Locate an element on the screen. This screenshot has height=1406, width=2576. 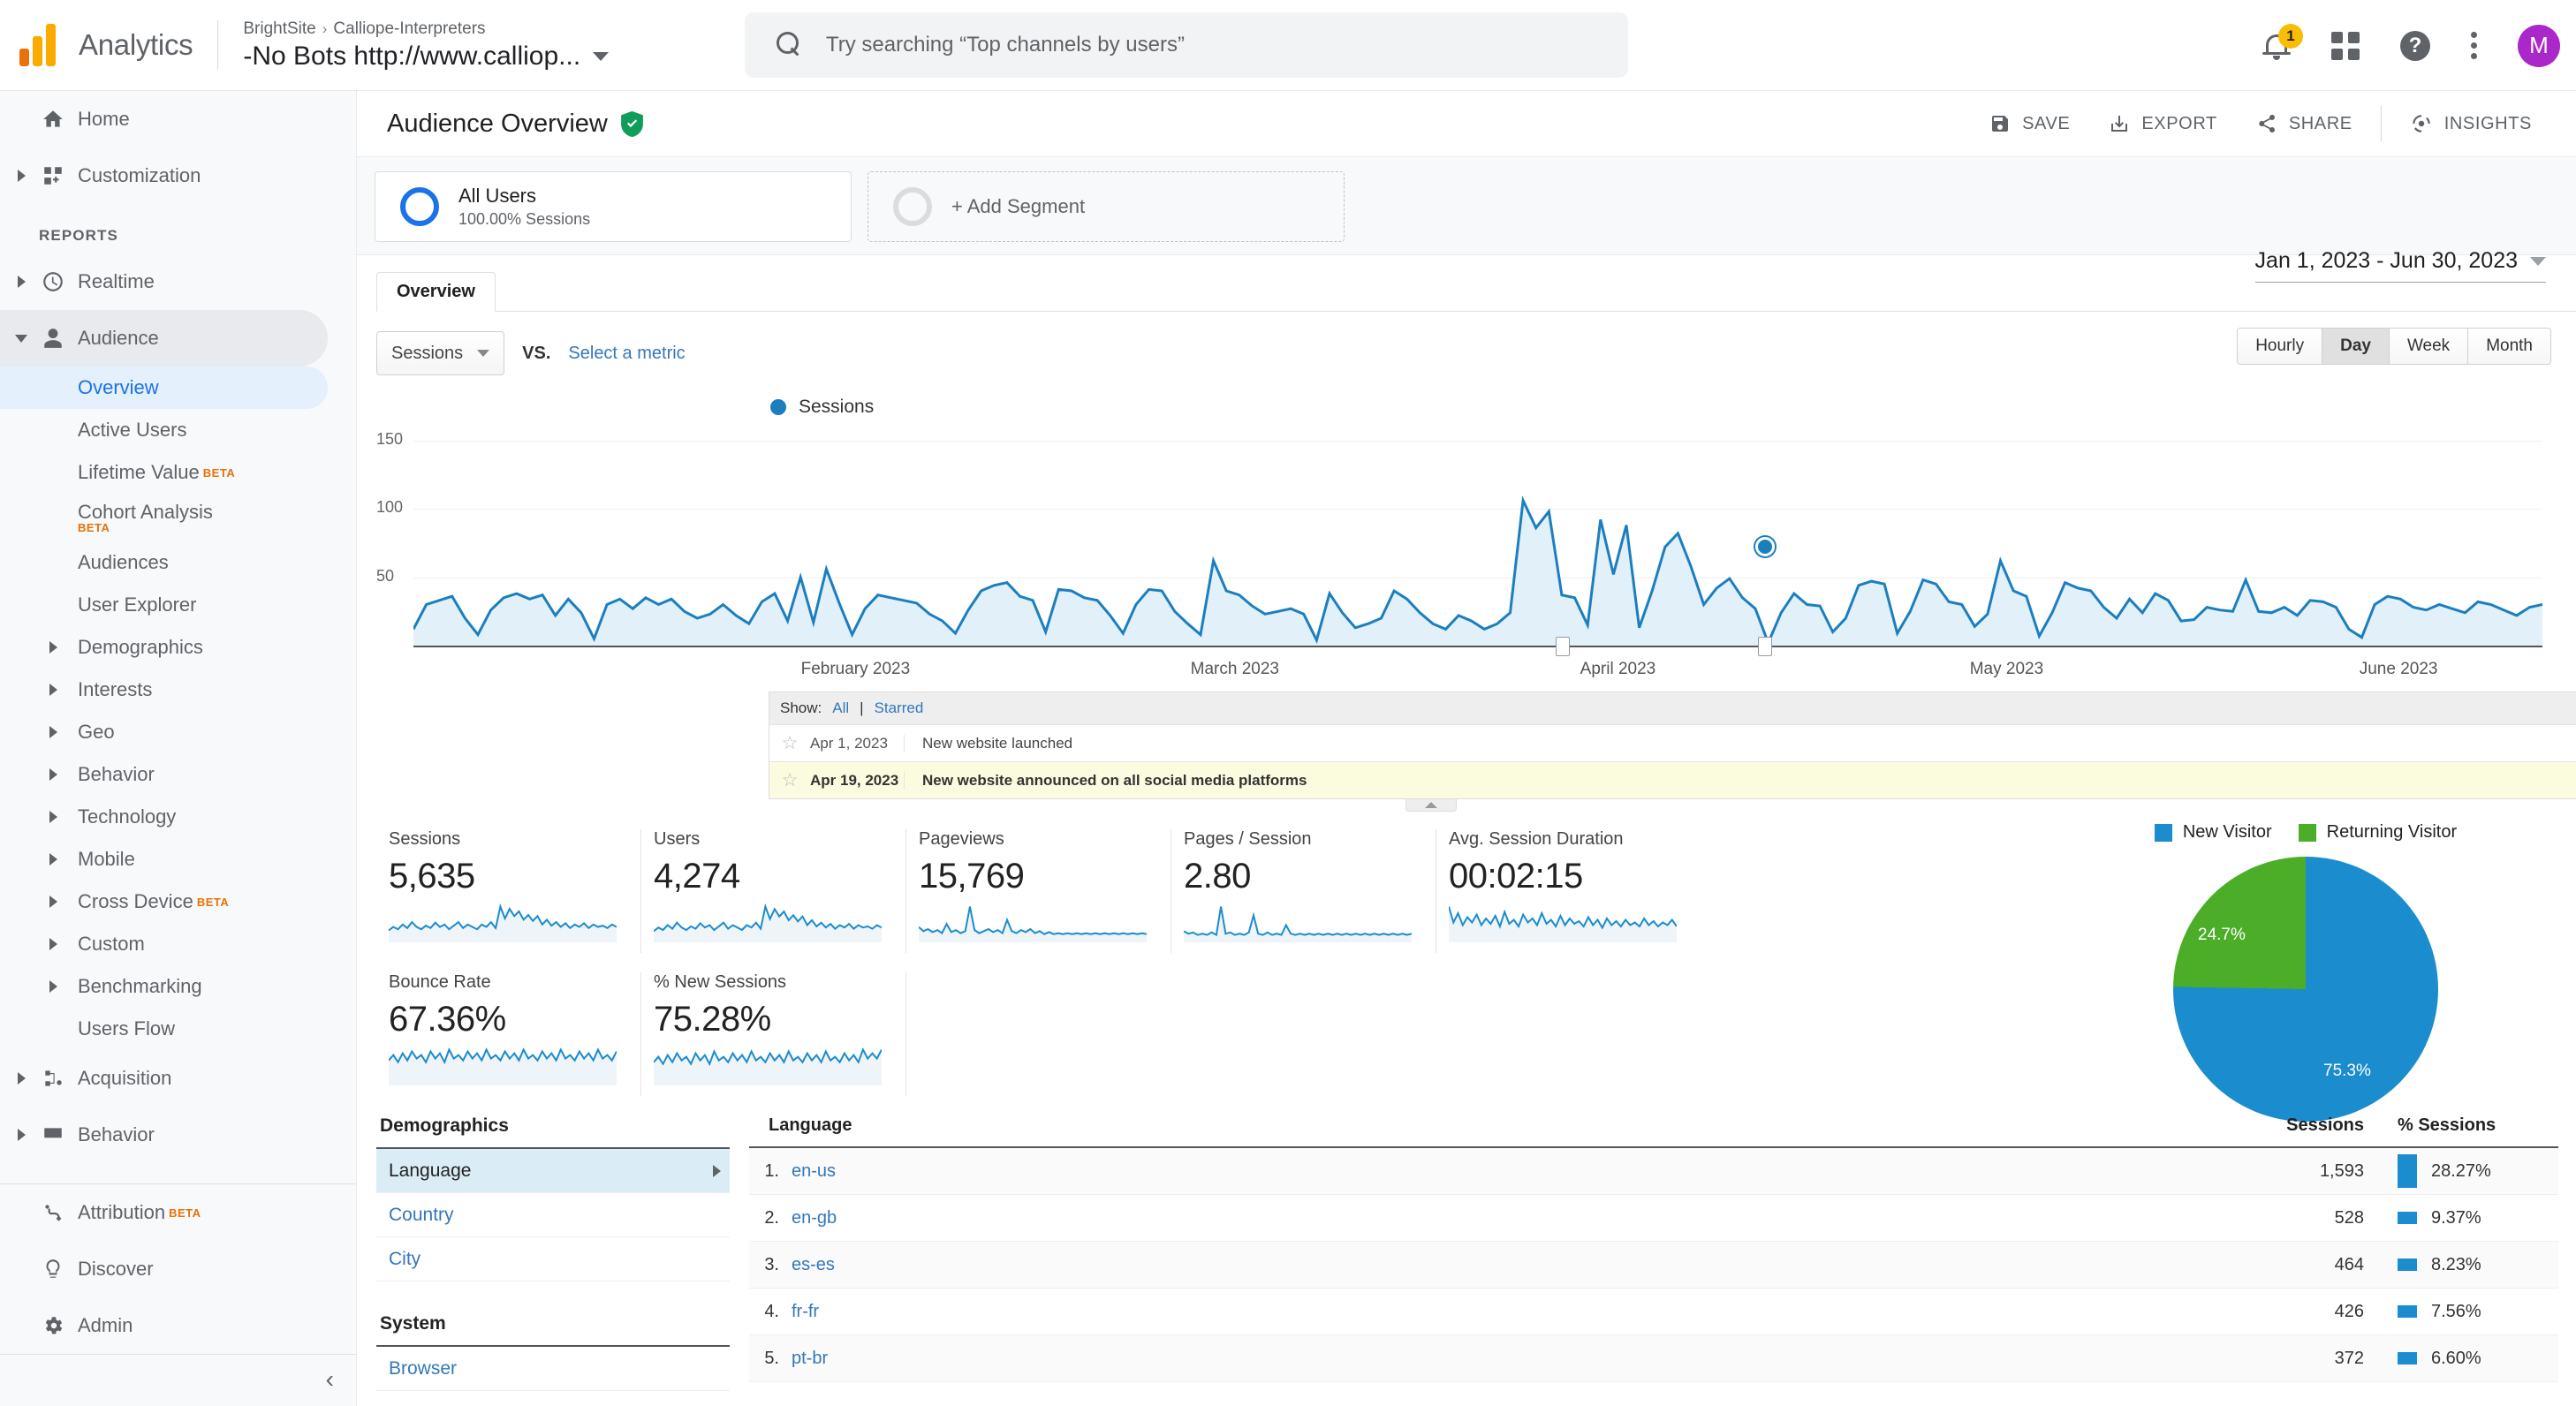
table-row: 1. en-us 1,593 28.27% is located at coordinates (1653, 1171).